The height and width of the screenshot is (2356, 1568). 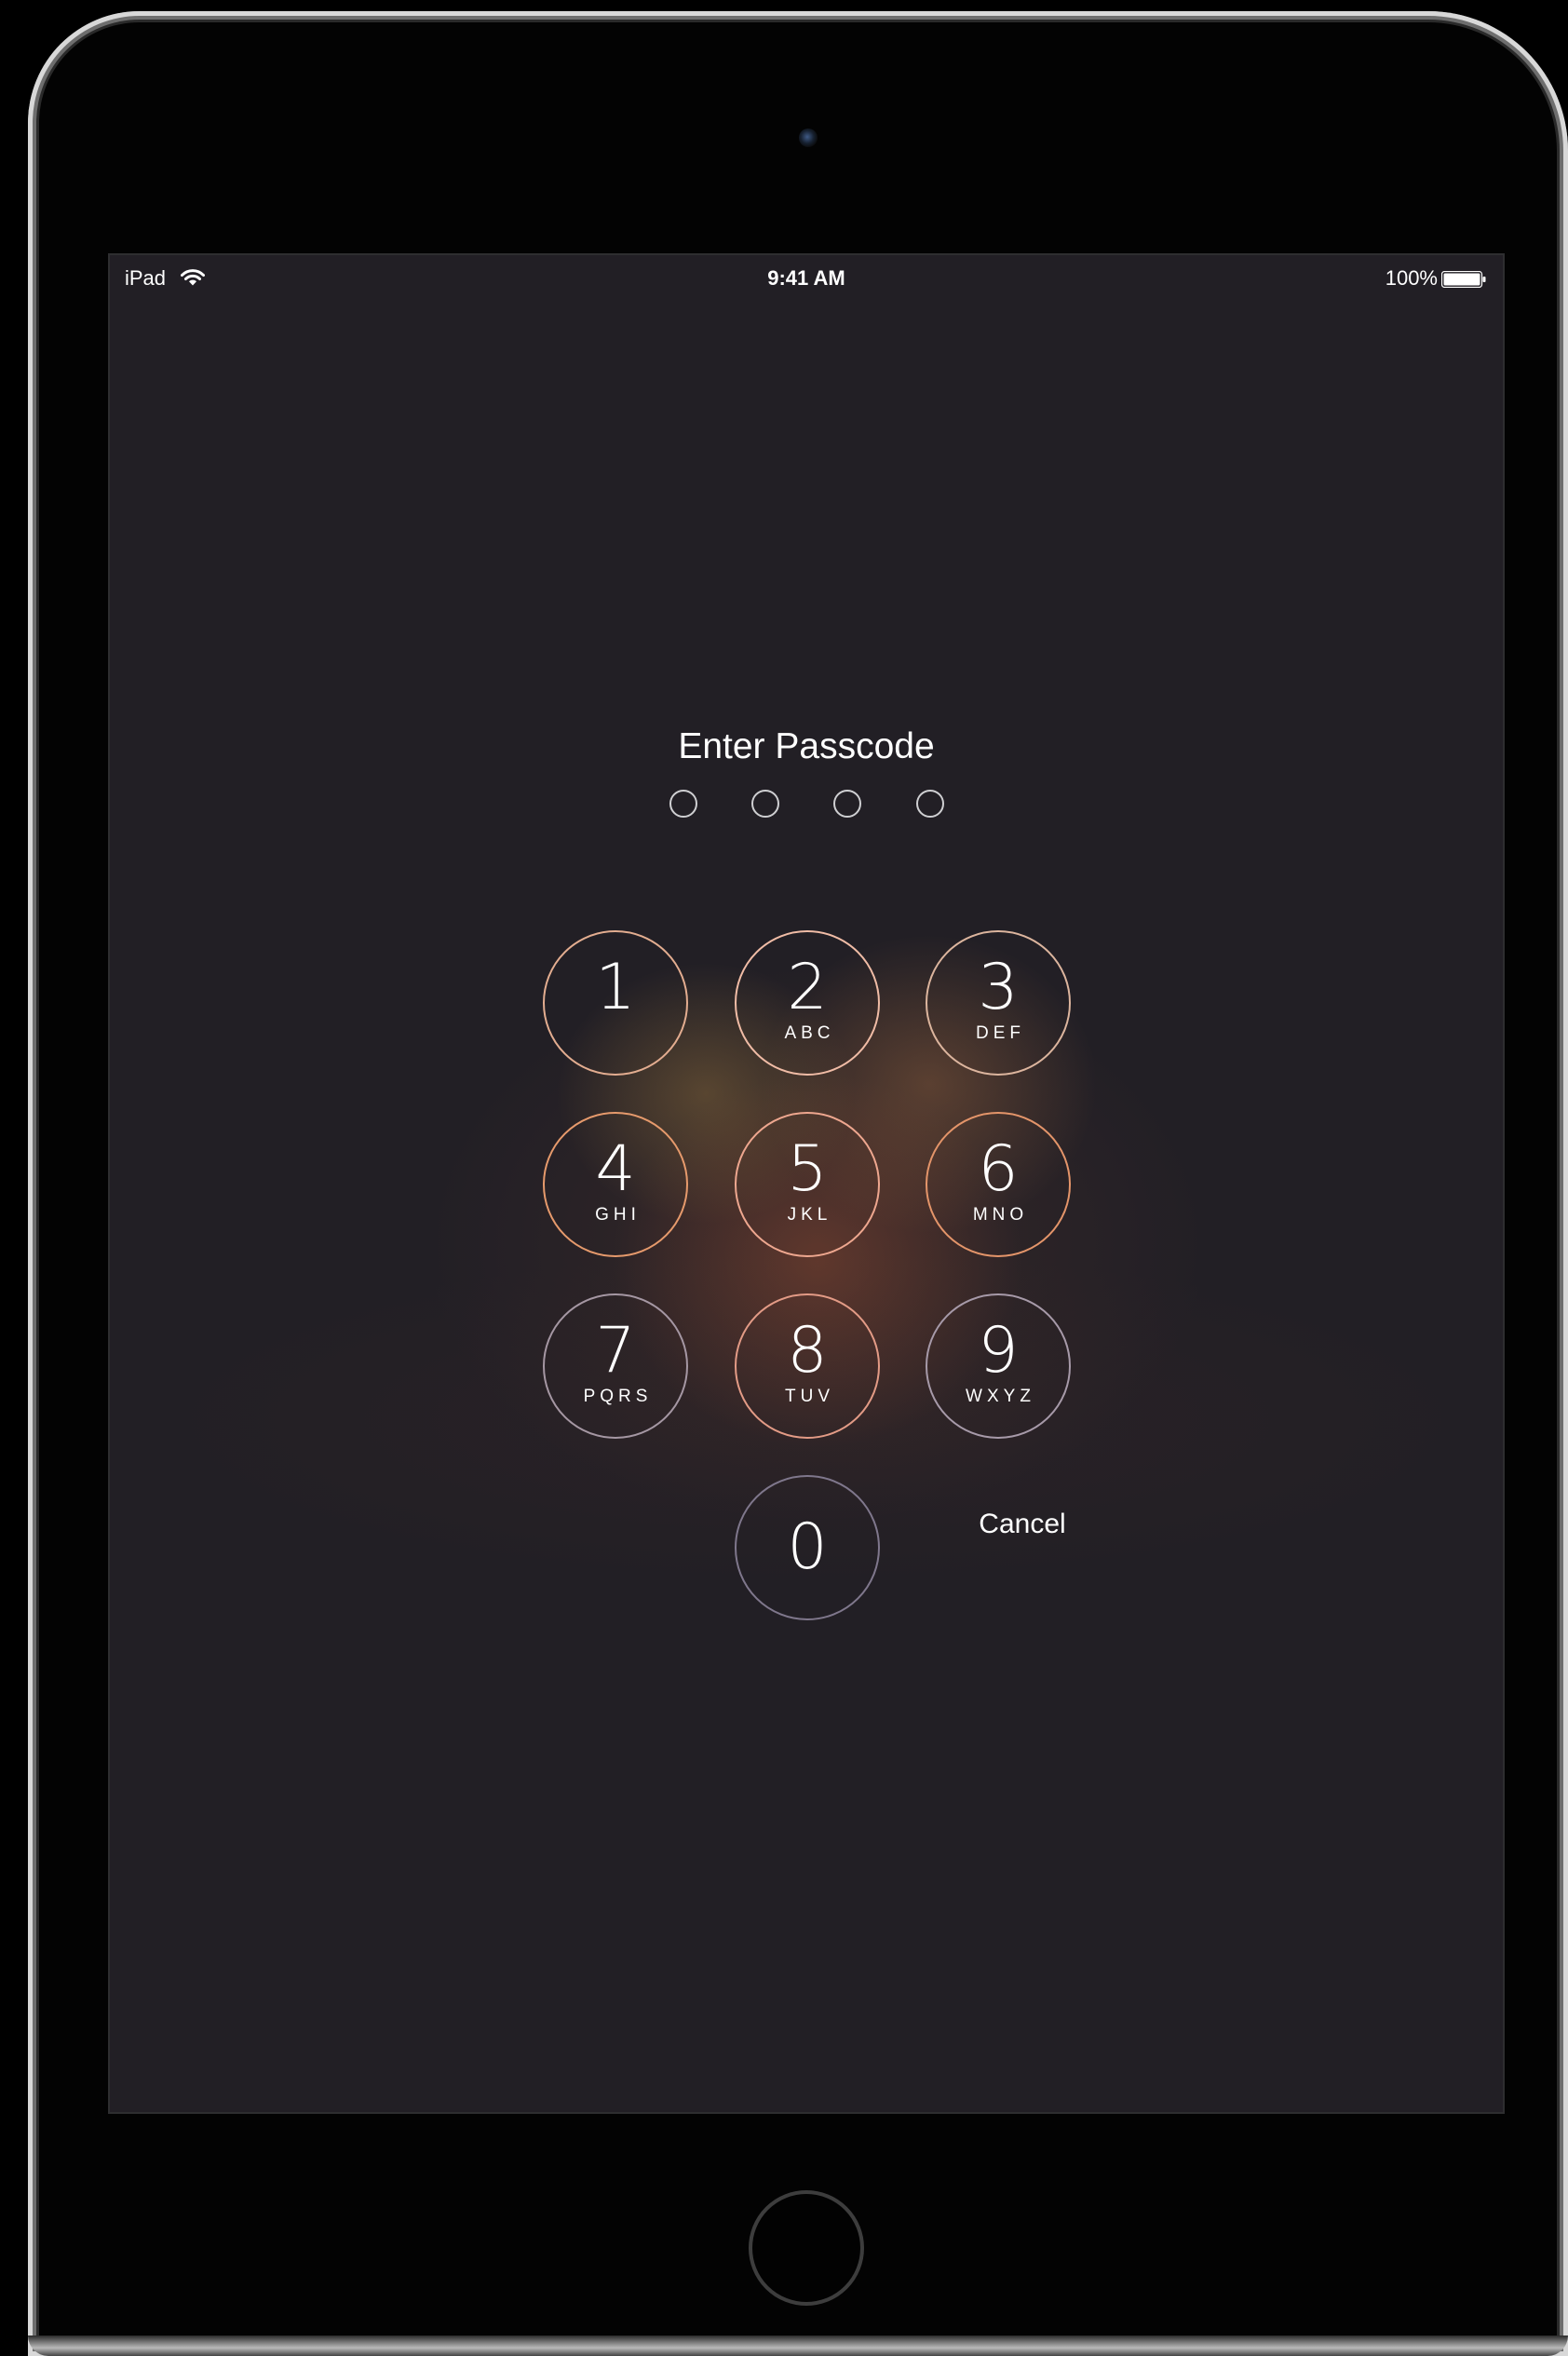 I want to click on keypad-key-6: 6 MNO, so click(x=999, y=1185).